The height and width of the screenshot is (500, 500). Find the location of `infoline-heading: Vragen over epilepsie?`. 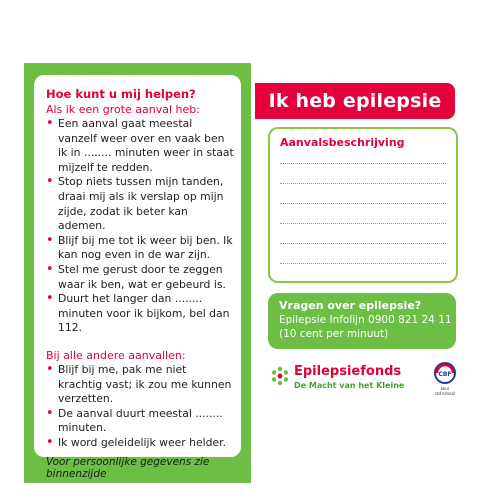

infoline-heading: Vragen over epilepsie? is located at coordinates (350, 305).